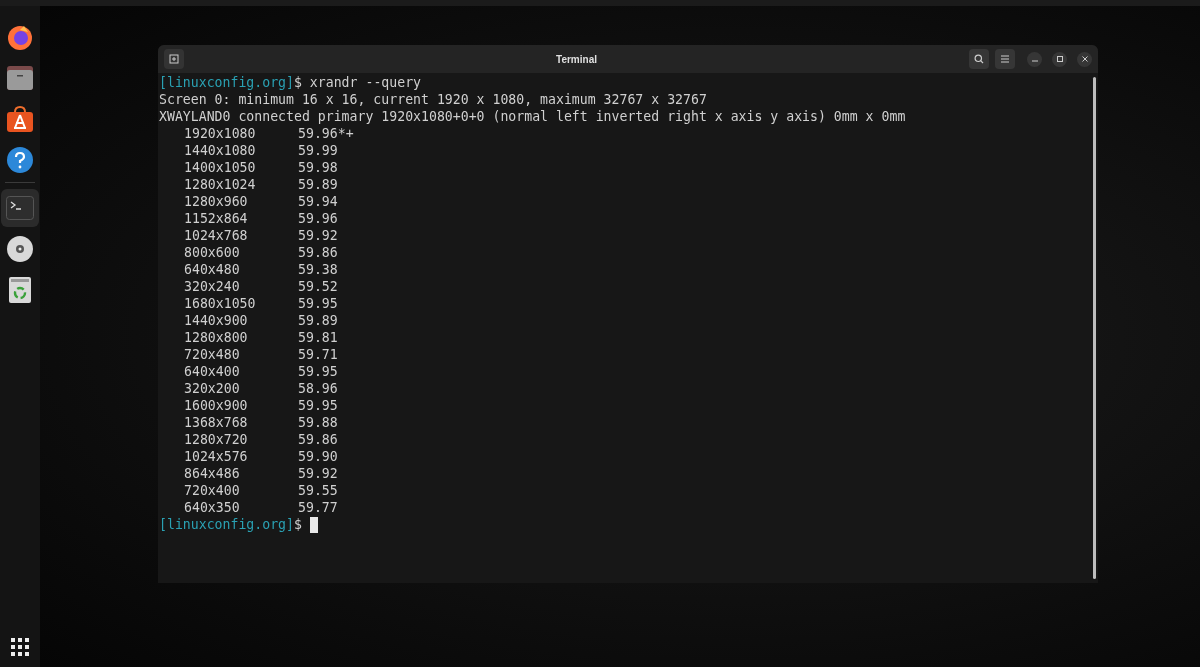 The width and height of the screenshot is (1200, 667). What do you see at coordinates (318, 269) in the screenshot?
I see `refresh-rate-text: 59.38` at bounding box center [318, 269].